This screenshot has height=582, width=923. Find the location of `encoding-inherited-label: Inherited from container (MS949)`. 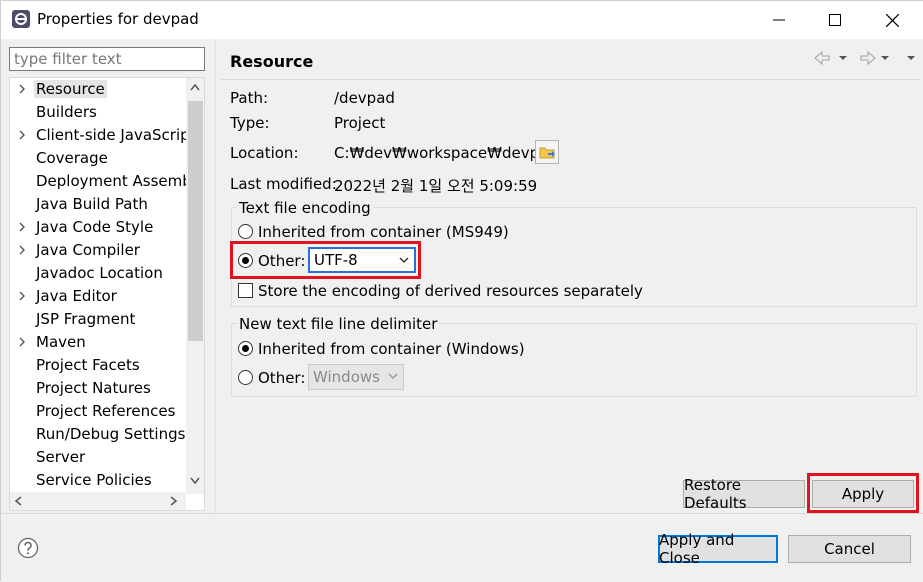

encoding-inherited-label: Inherited from container (MS949) is located at coordinates (383, 232).